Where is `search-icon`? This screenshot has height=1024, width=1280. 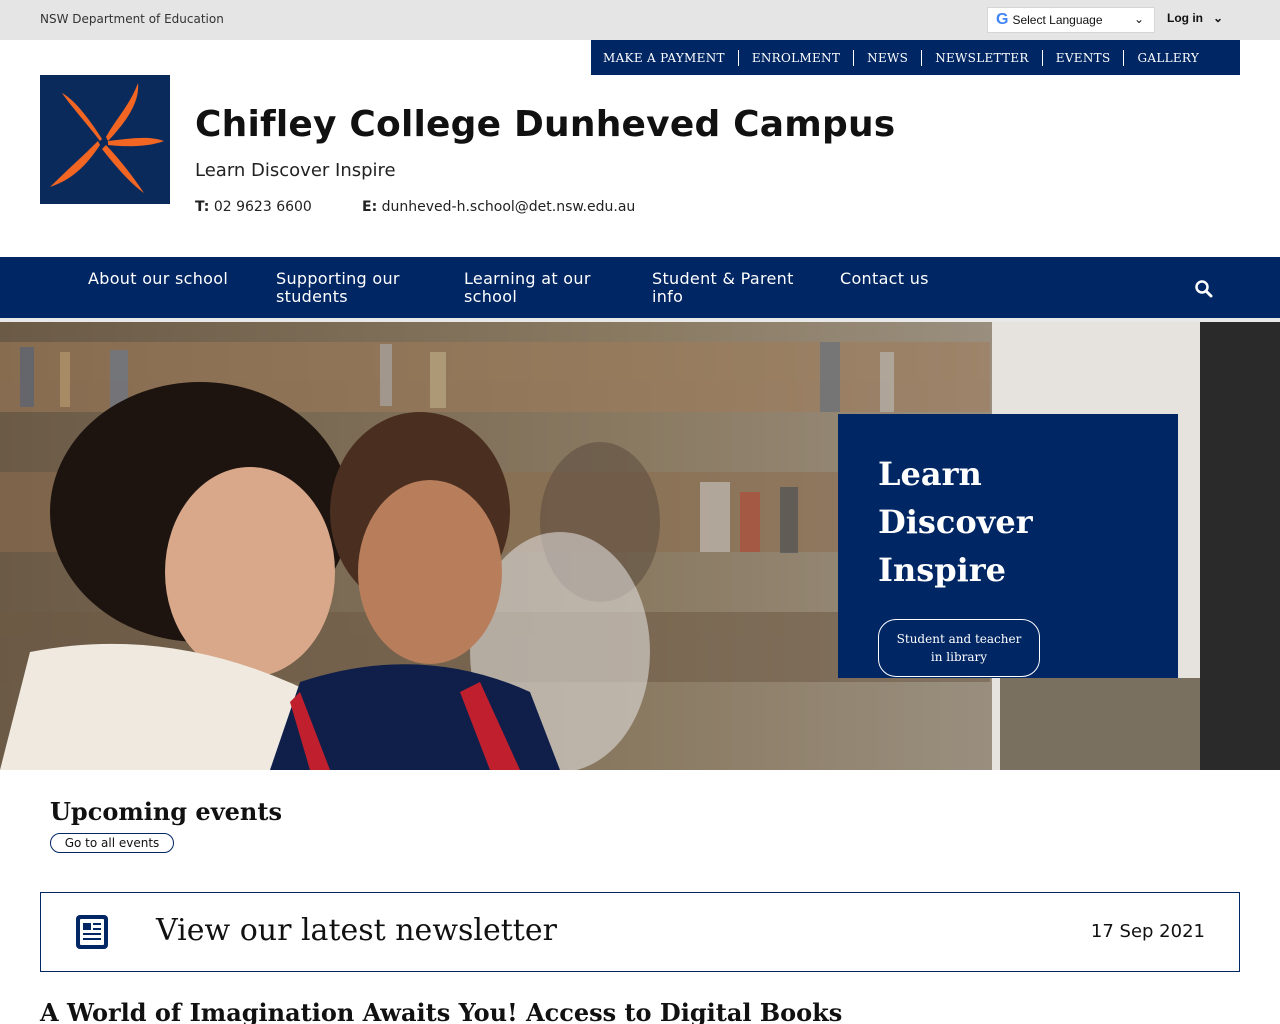 search-icon is located at coordinates (1204, 289).